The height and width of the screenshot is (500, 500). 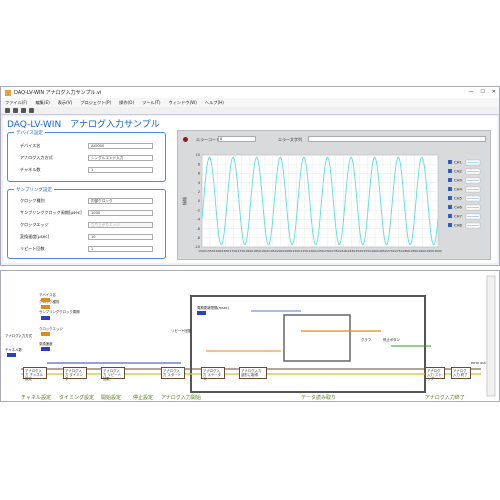 What do you see at coordinates (430, 251) in the screenshot?
I see `x-tick-label: 2950` at bounding box center [430, 251].